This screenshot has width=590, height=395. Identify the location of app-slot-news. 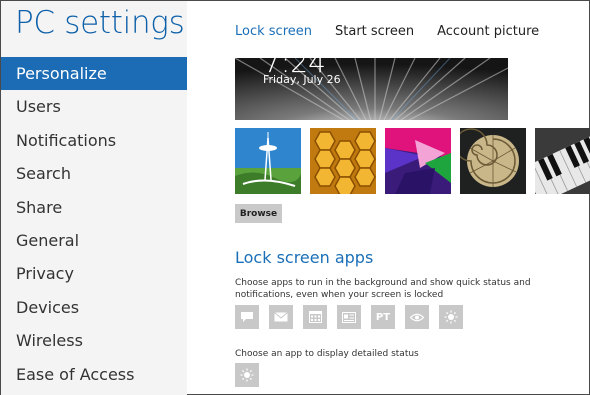
(349, 317).